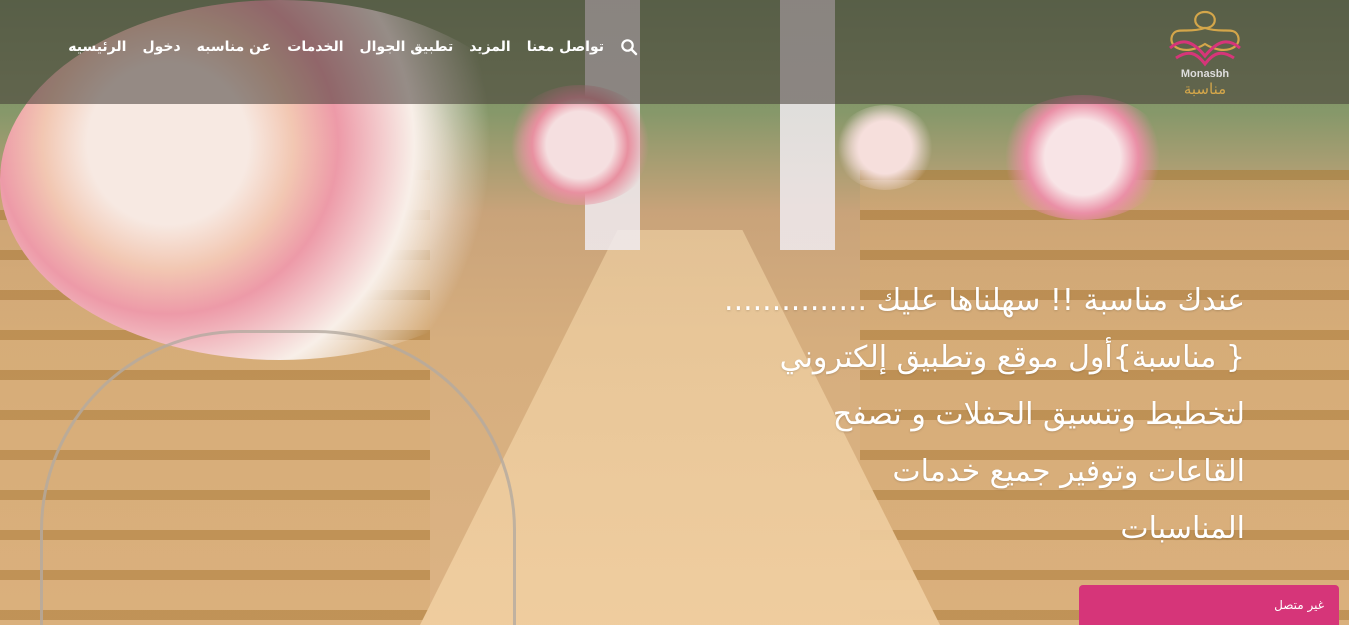 The image size is (1349, 625). What do you see at coordinates (234, 47) in the screenshot?
I see `nav-about: عن مناسبه` at bounding box center [234, 47].